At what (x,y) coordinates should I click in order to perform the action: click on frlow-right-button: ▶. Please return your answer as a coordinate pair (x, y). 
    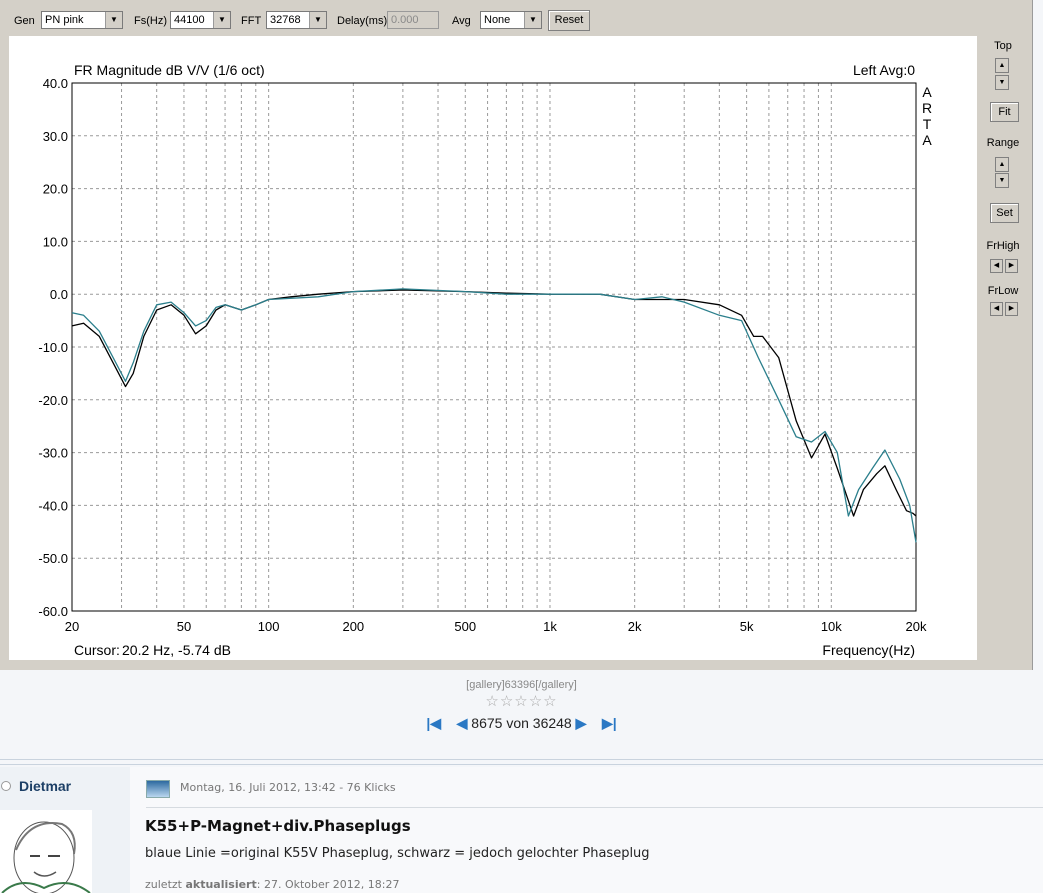
    Looking at the image, I should click on (1011, 309).